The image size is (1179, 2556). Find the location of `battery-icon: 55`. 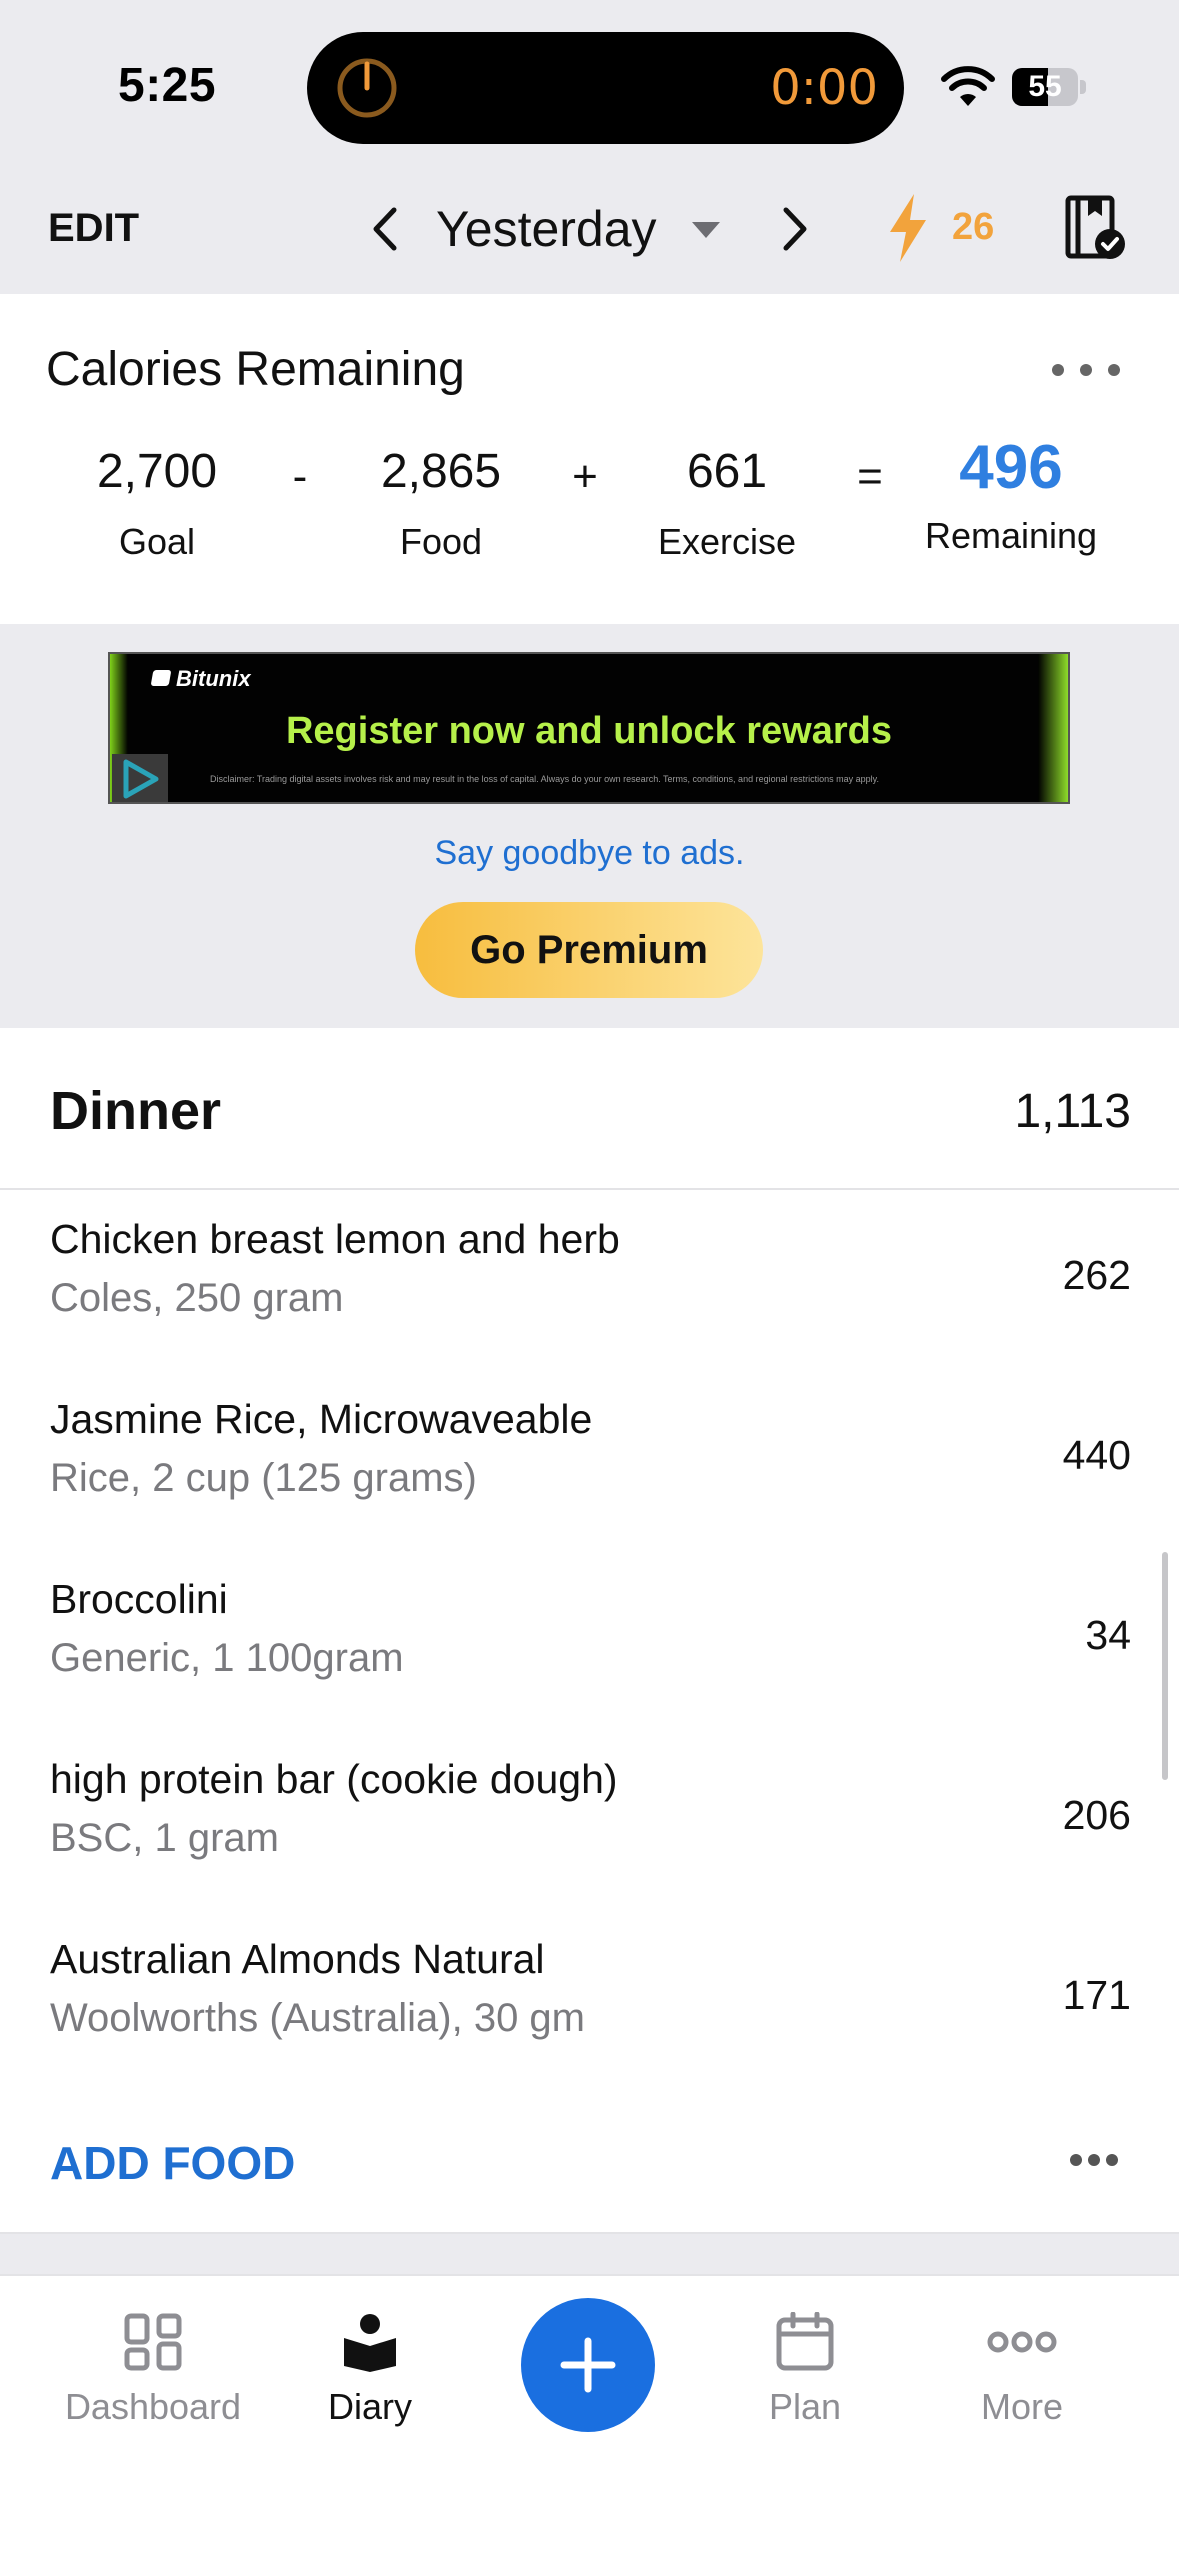

battery-icon: 55 is located at coordinates (1049, 87).